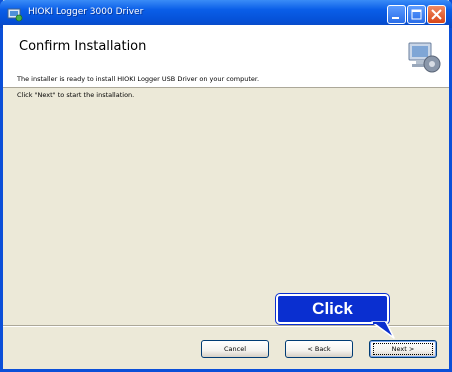 The width and height of the screenshot is (452, 372). Describe the element at coordinates (226, 326) in the screenshot. I see `footer-divider` at that location.